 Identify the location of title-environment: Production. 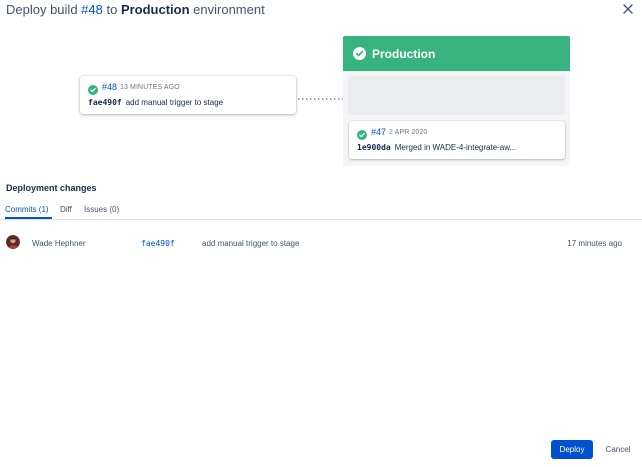
(155, 9).